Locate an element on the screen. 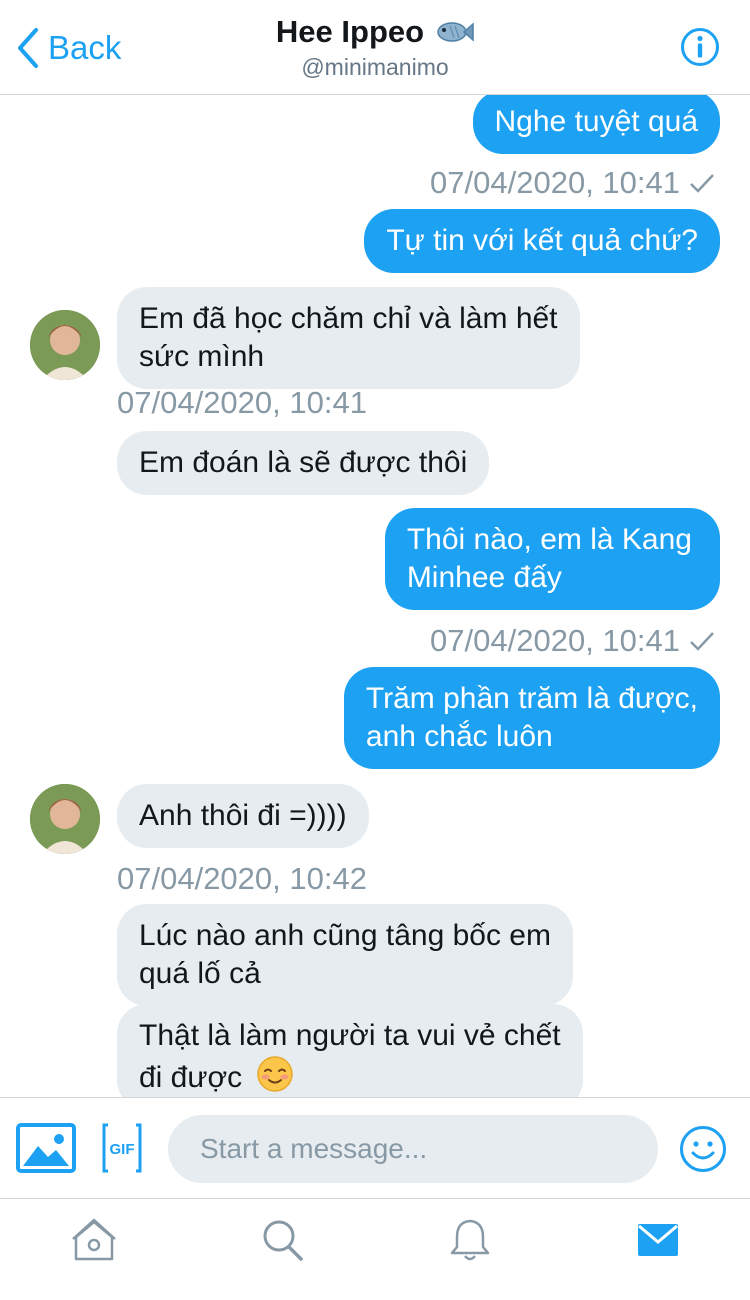  message-bubble-outgoing: Tự tin với kết quả chứ? is located at coordinates (542, 241).